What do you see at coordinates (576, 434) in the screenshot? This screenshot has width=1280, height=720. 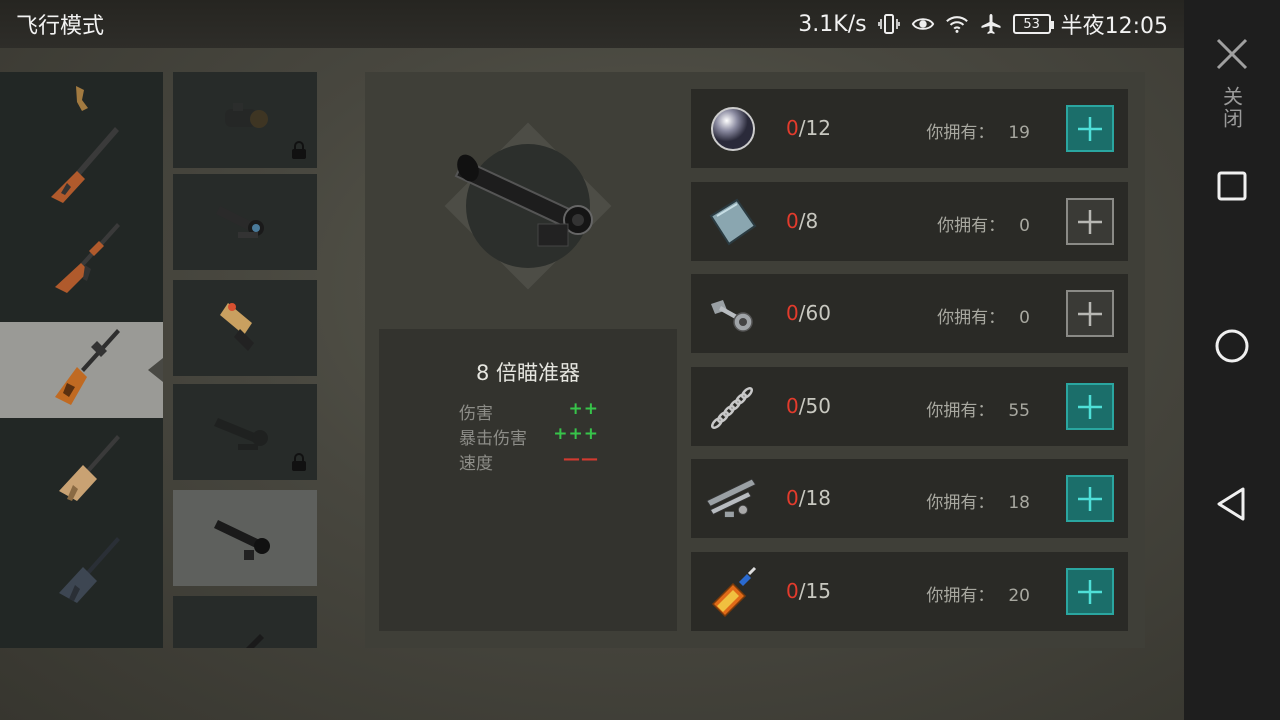 I see `stat-value: +++` at bounding box center [576, 434].